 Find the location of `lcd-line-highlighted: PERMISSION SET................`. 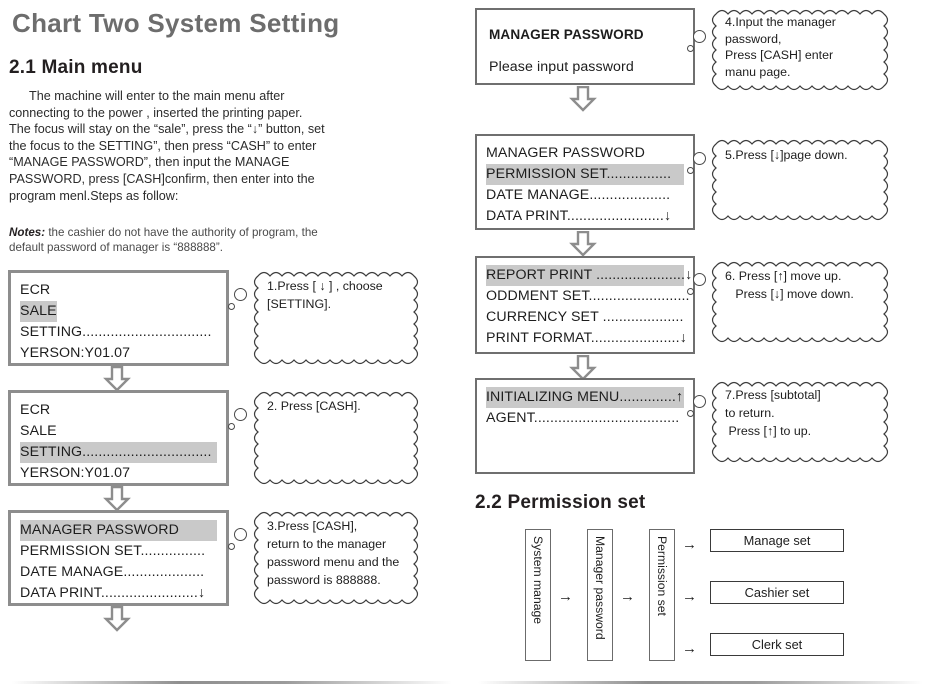

lcd-line-highlighted: PERMISSION SET................ is located at coordinates (585, 174).